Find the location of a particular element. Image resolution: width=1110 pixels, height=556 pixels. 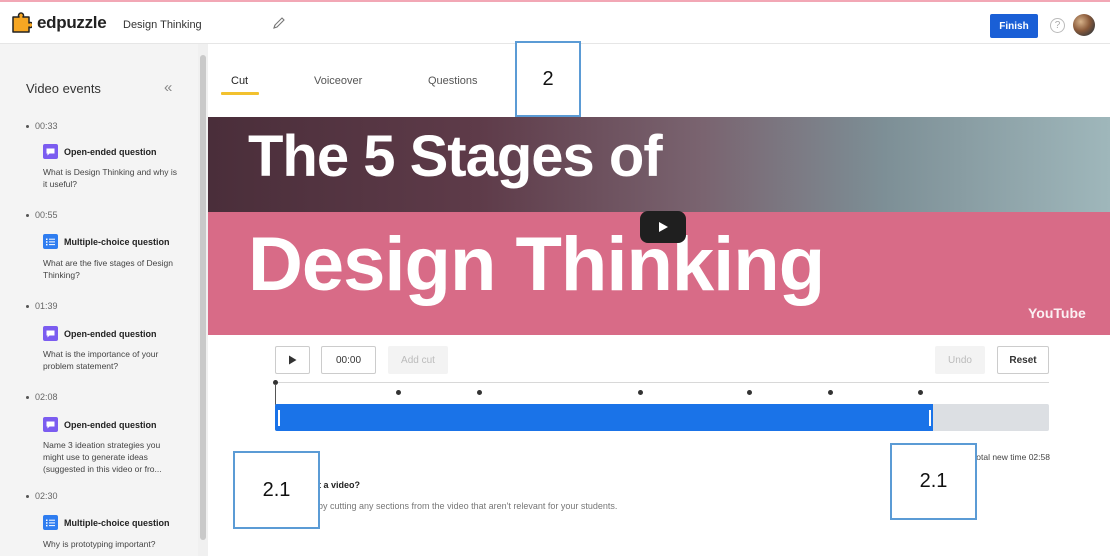

youtube-badge: YouTube is located at coordinates (1057, 313).